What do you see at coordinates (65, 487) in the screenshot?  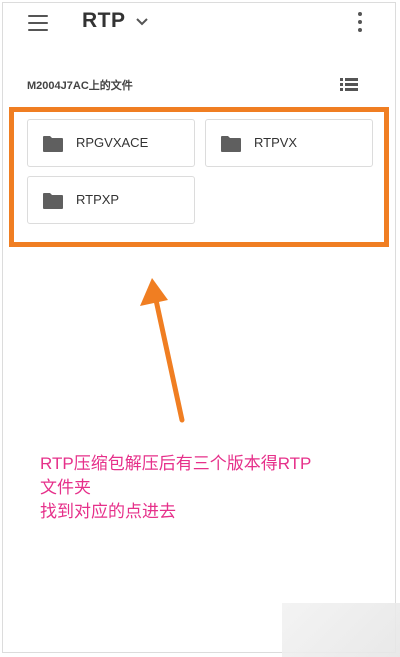 I see `annotation-line: 文件夹` at bounding box center [65, 487].